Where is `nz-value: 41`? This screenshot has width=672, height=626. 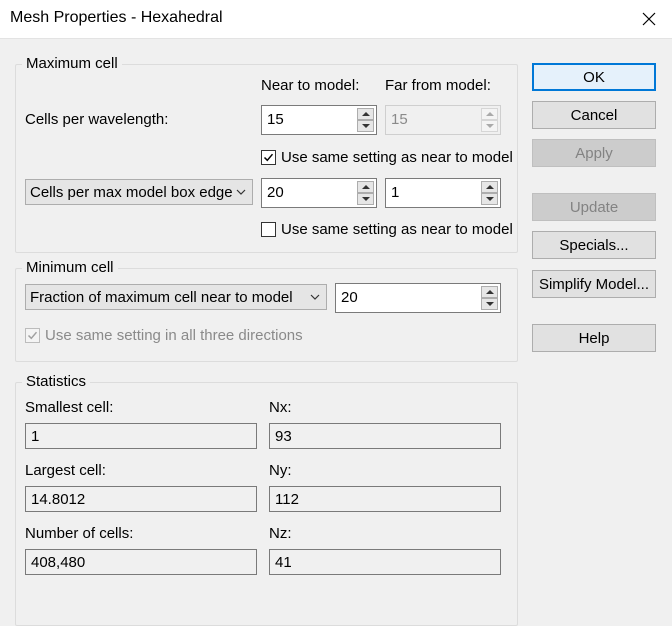
nz-value: 41 is located at coordinates (283, 562).